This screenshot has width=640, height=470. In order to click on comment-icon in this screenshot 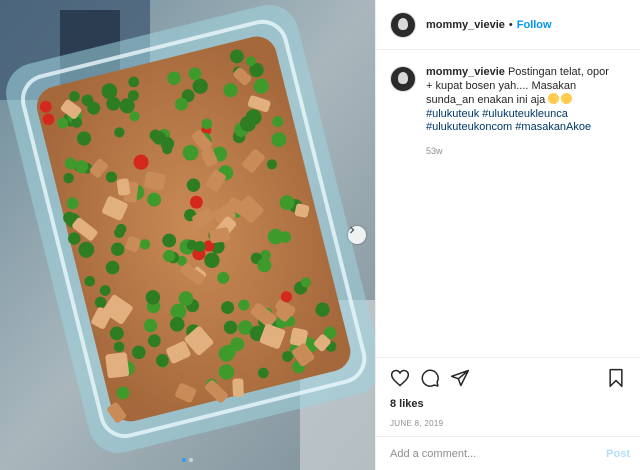, I will do `click(430, 378)`.